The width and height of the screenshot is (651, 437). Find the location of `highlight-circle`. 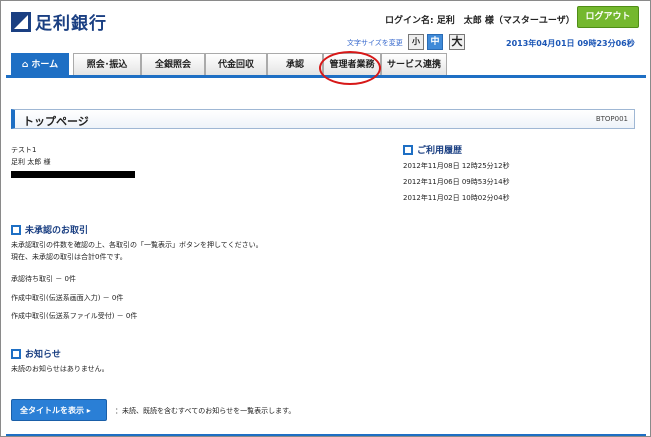

highlight-circle is located at coordinates (350, 68).